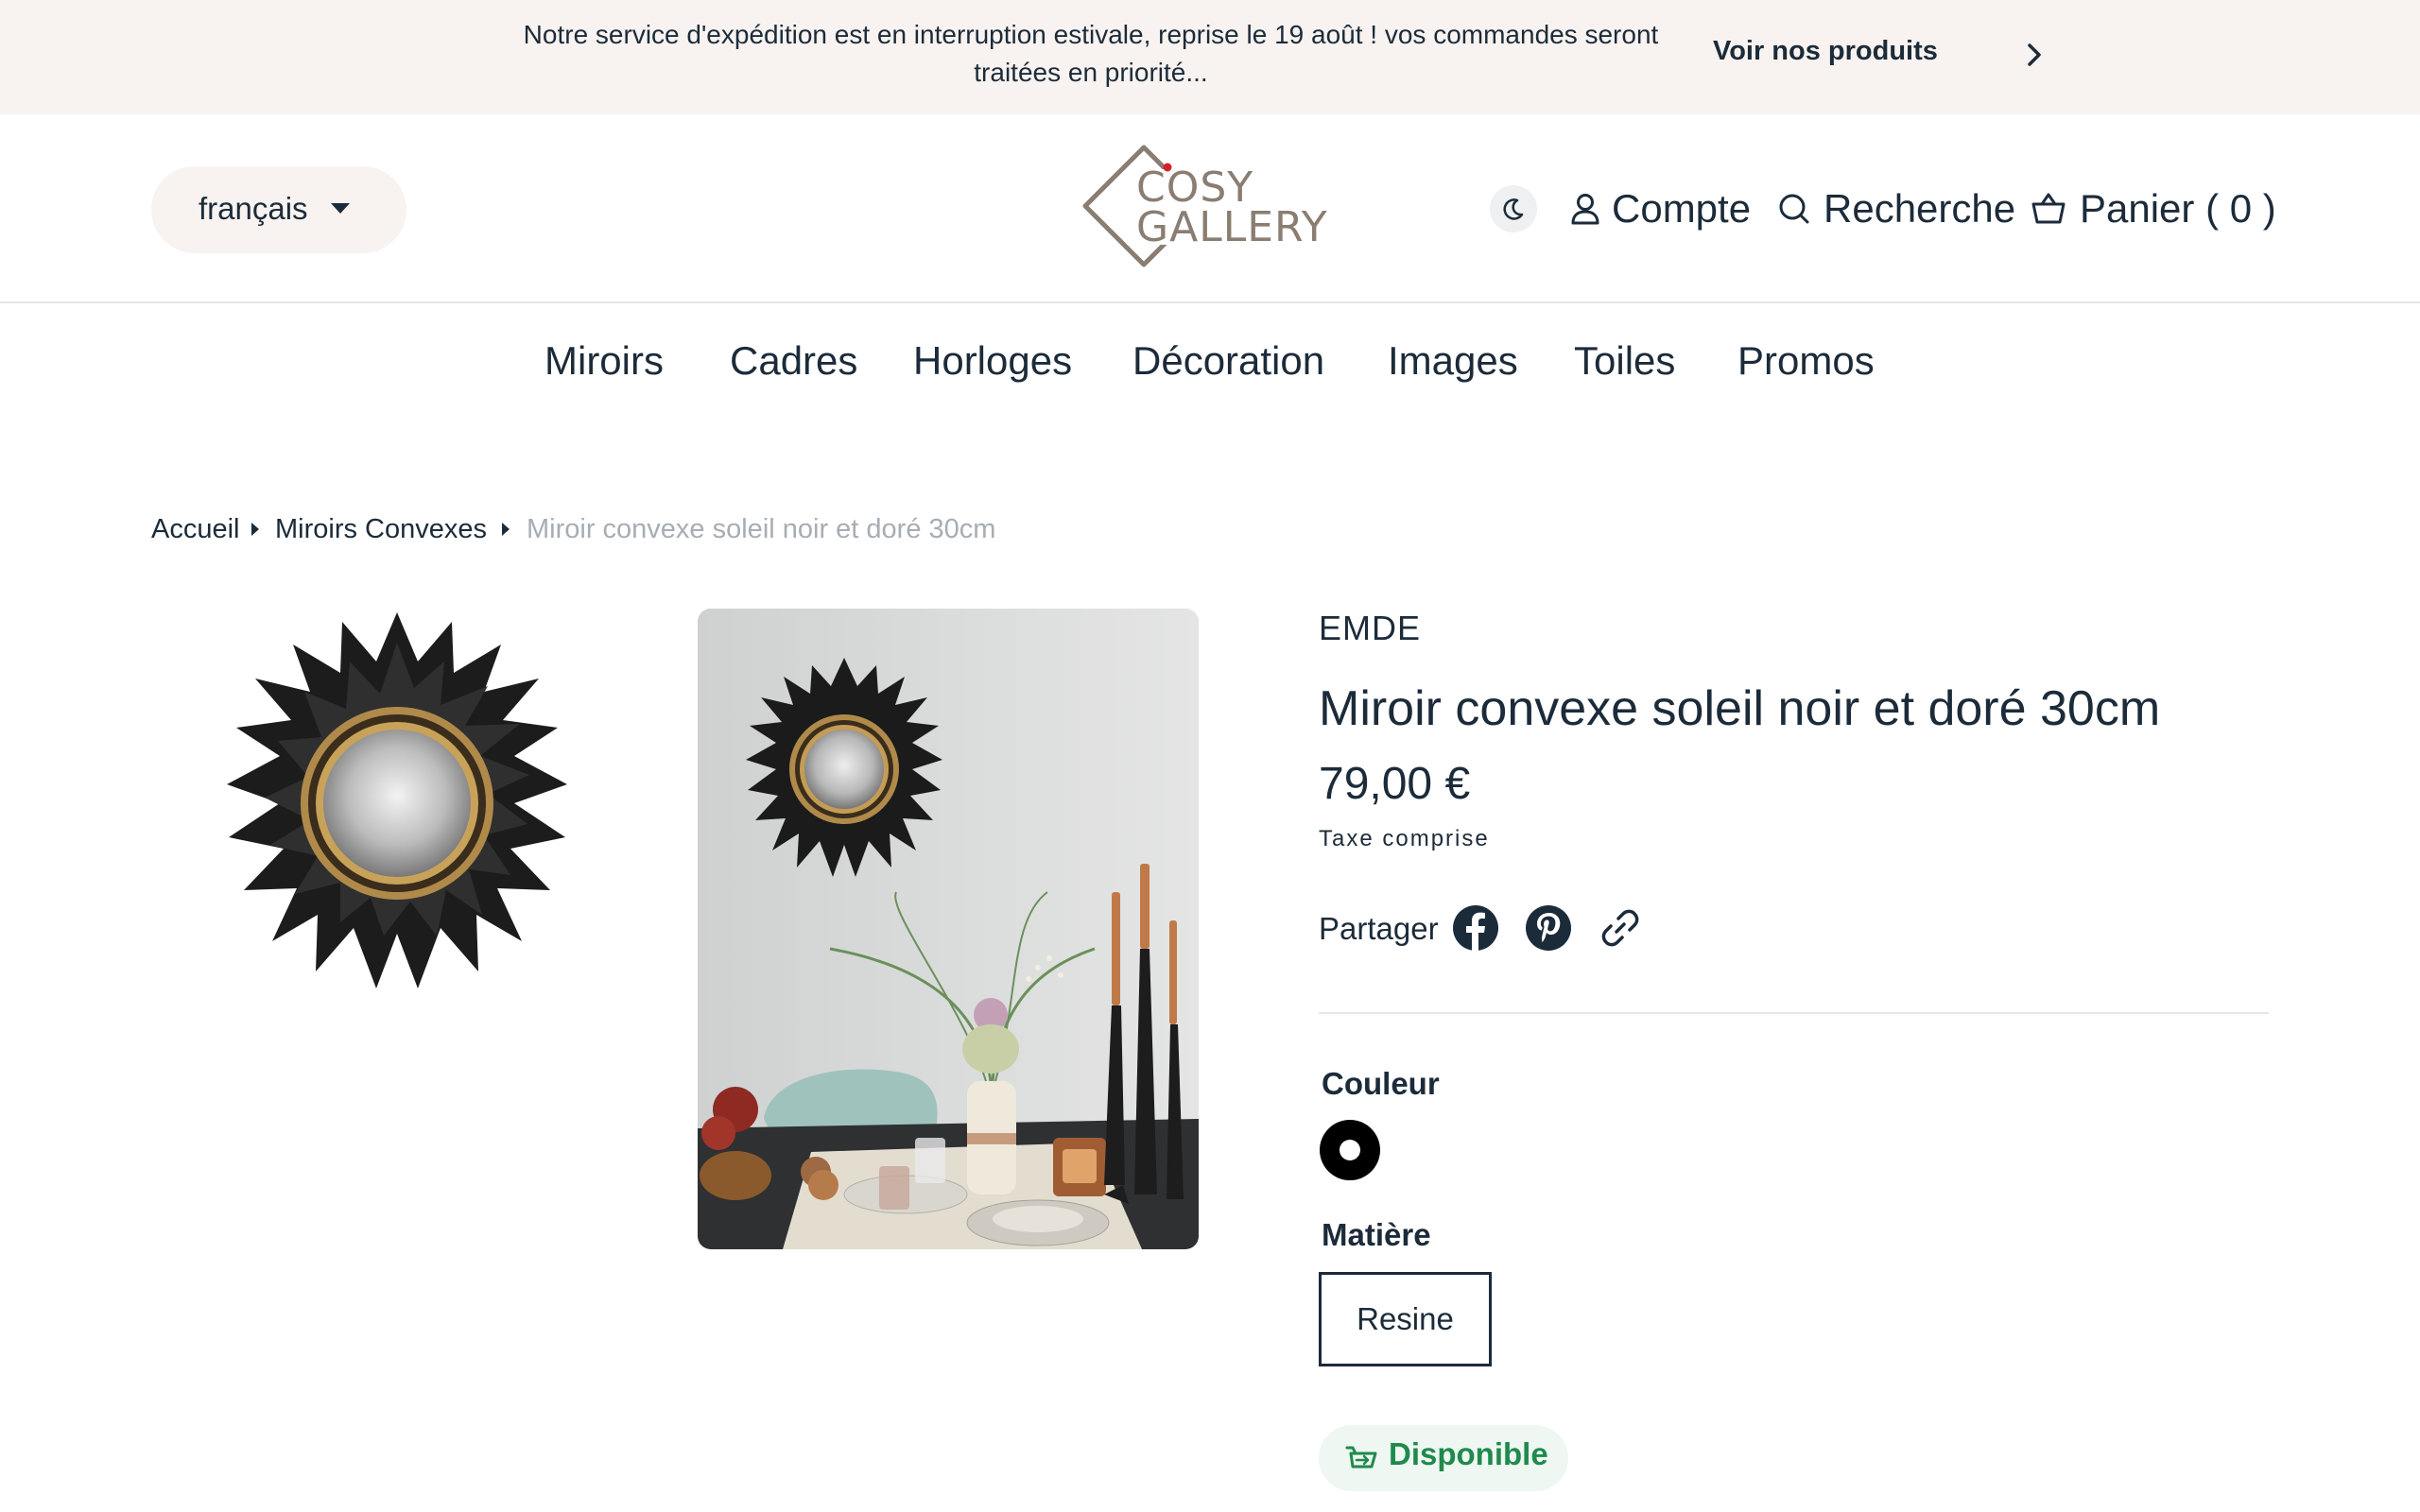 The width and height of the screenshot is (2420, 1512). Describe the element at coordinates (1794, 209) in the screenshot. I see `search-icon` at that location.